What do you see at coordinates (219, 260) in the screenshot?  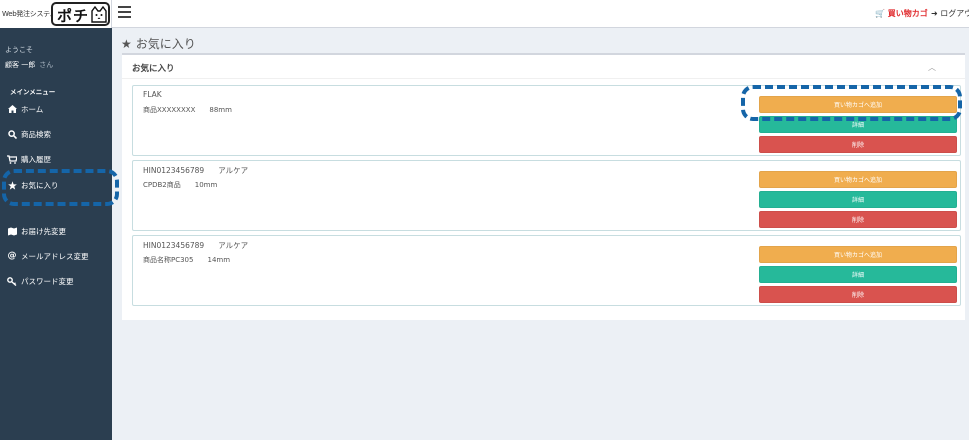 I see `product-size: 14mm` at bounding box center [219, 260].